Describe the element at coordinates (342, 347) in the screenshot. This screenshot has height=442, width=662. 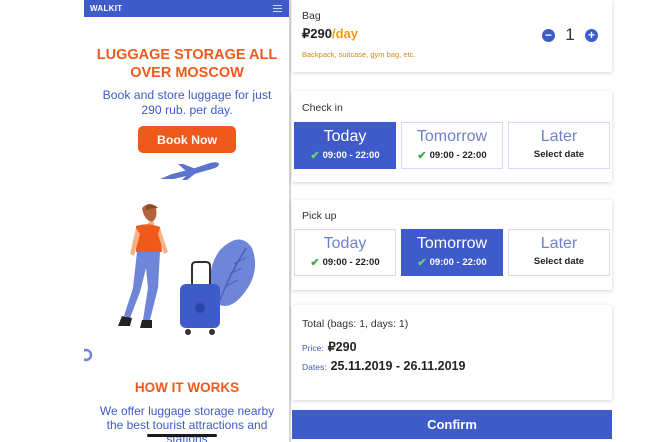
I see `price-value: ₽290` at that location.